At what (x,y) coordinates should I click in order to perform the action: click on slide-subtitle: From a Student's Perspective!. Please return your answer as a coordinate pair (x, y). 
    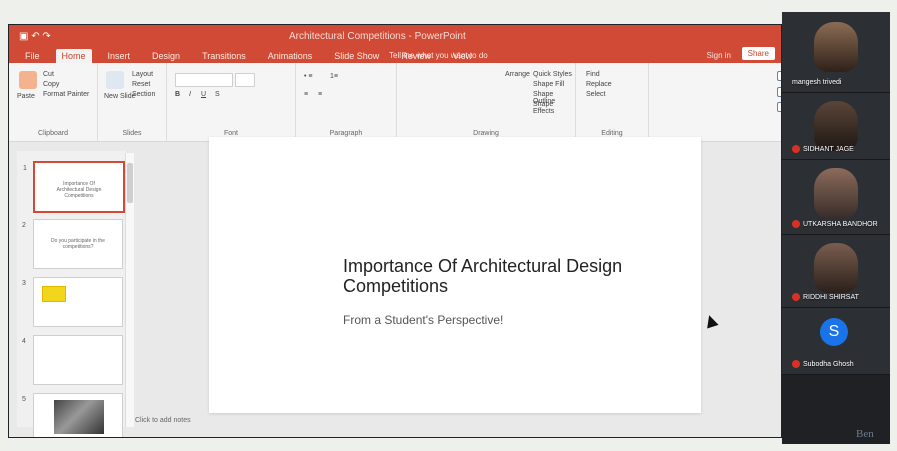
    Looking at the image, I should click on (423, 320).